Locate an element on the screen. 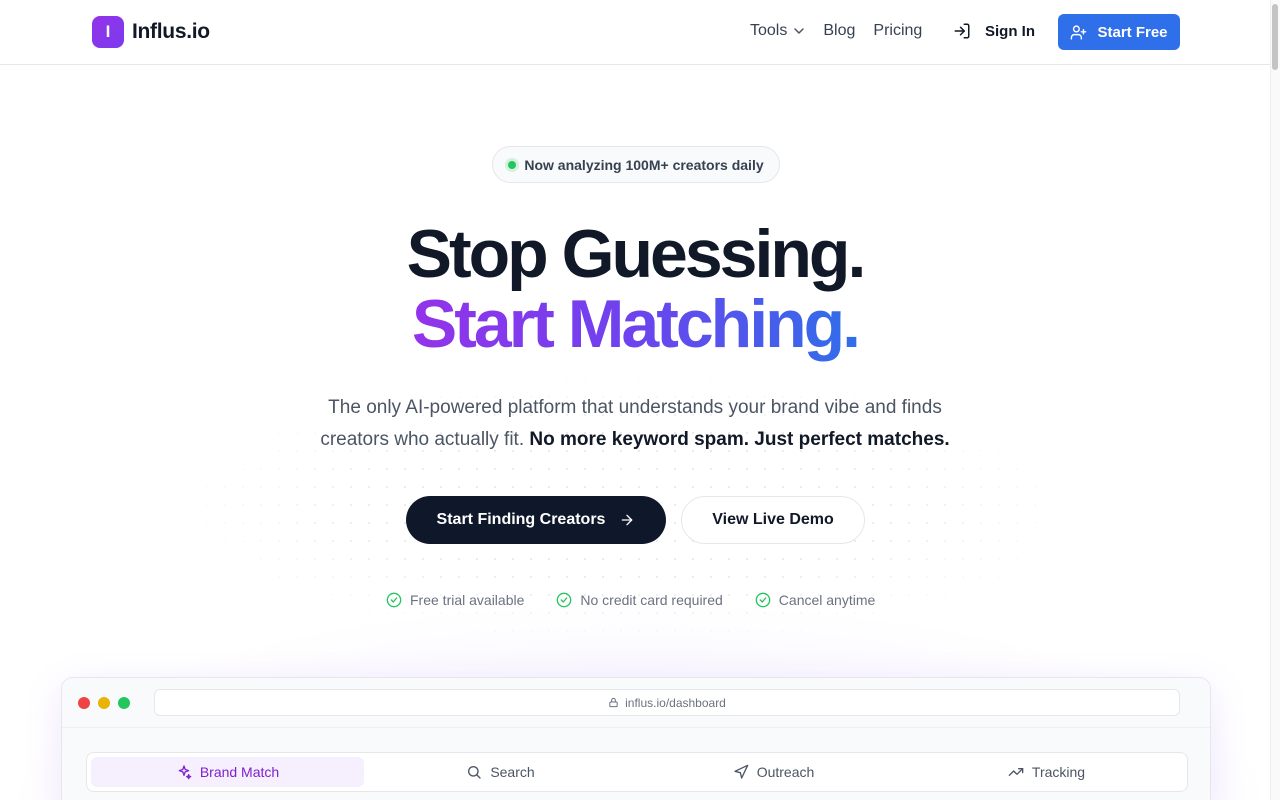 The height and width of the screenshot is (800, 1280). headline-line2: Start Matching. is located at coordinates (635, 324).